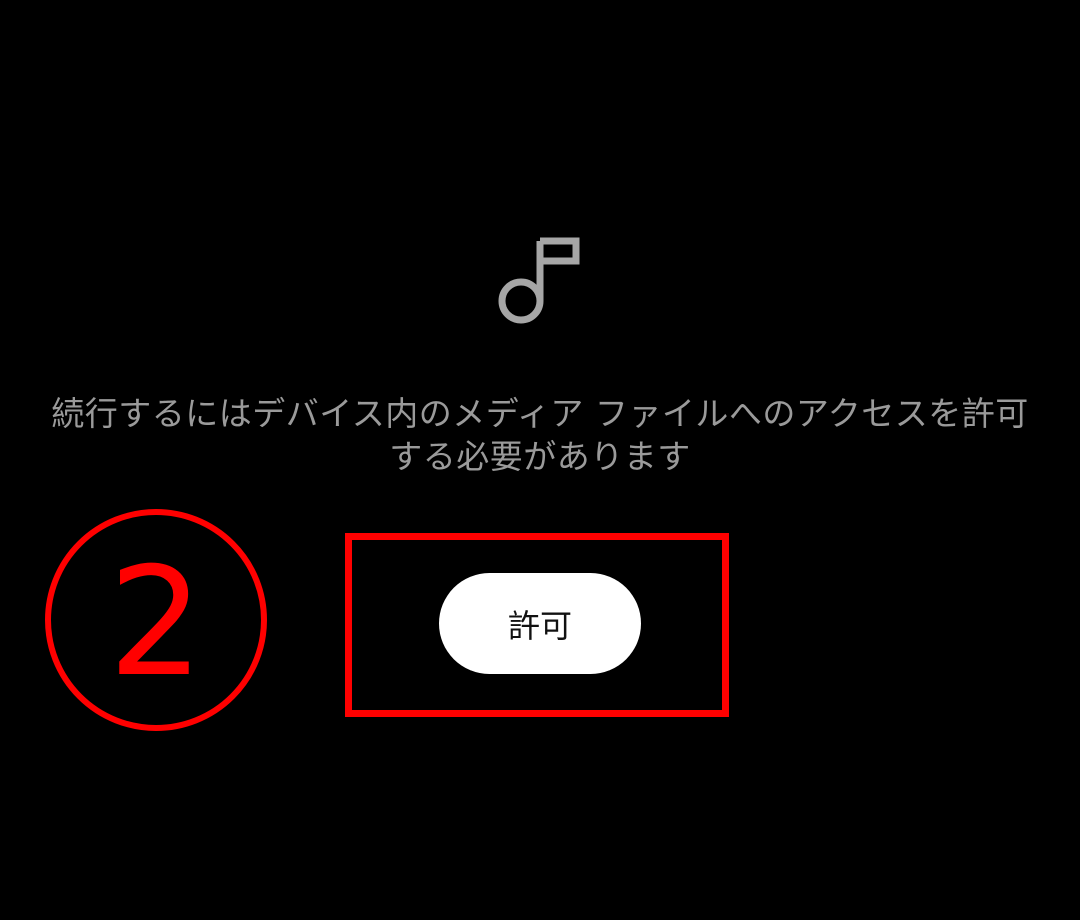  I want to click on permission-message-line-2: する必要があります, so click(540, 456).